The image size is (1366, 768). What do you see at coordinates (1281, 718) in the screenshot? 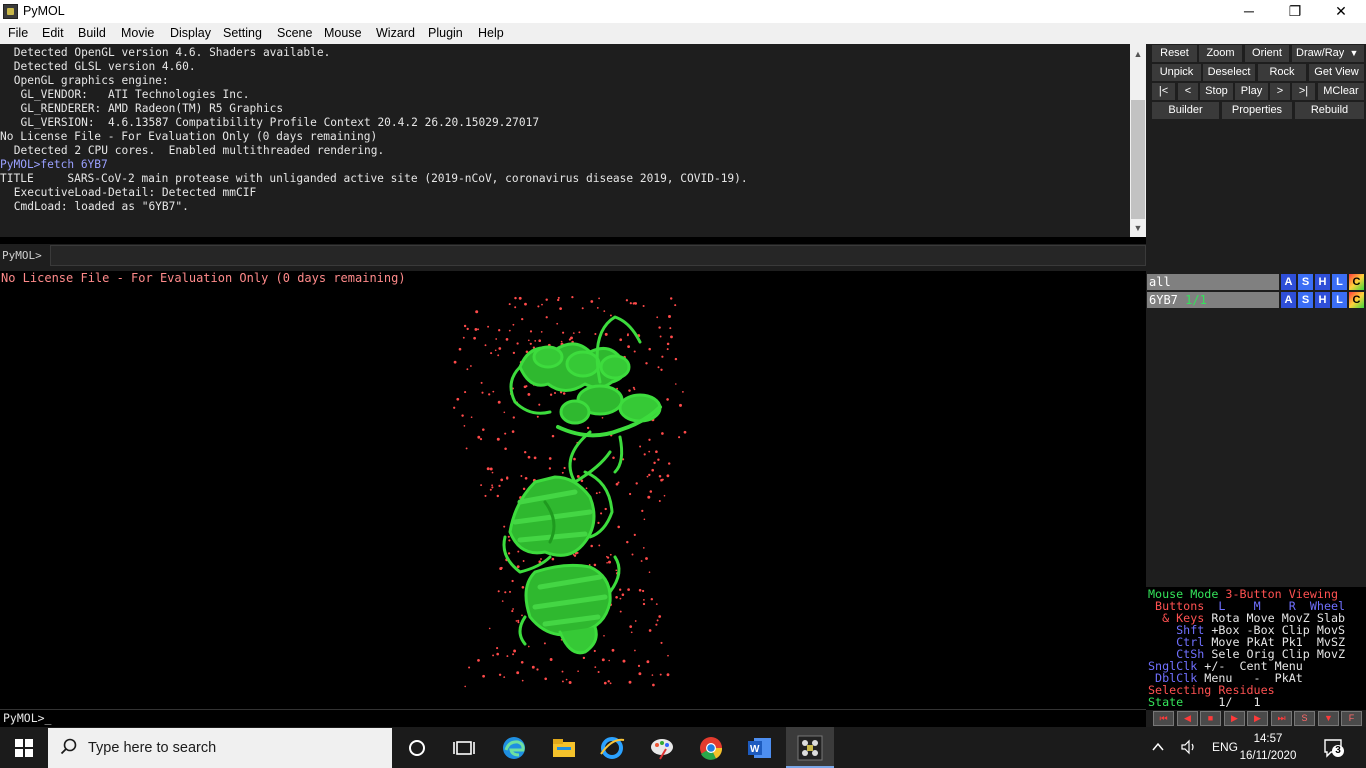
I see `last-frame-icon: ⏭` at bounding box center [1281, 718].